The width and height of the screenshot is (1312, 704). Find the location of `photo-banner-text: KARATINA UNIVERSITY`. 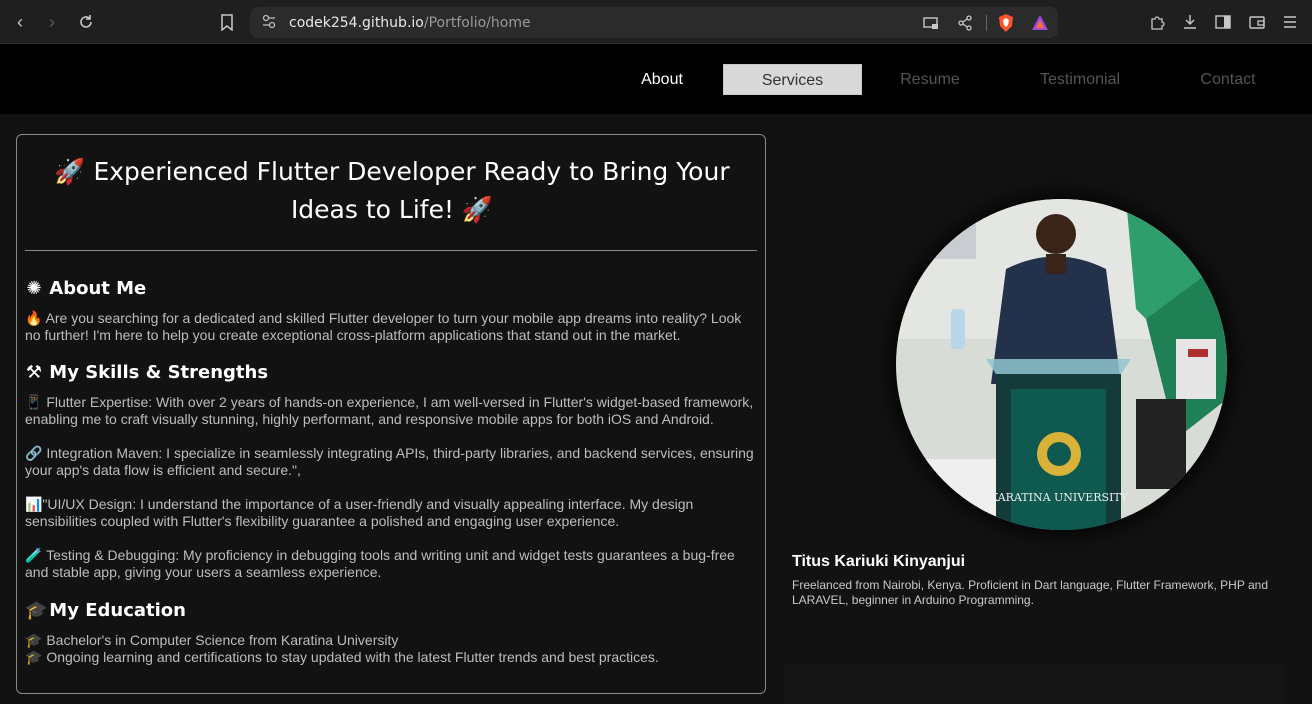

photo-banner-text: KARATINA UNIVERSITY is located at coordinates (1059, 497).